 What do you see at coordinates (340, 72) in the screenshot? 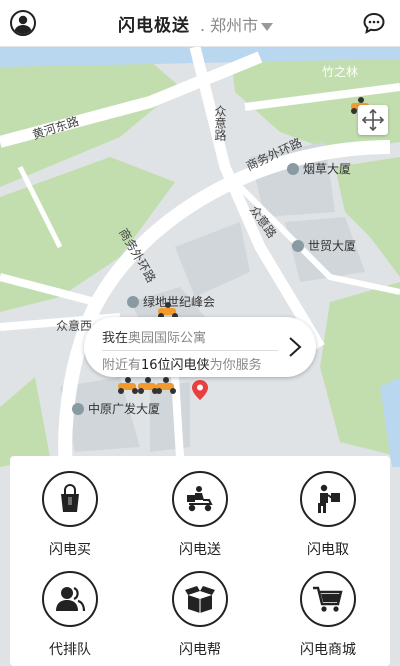
I see `map-partial-label: 竹之林` at bounding box center [340, 72].